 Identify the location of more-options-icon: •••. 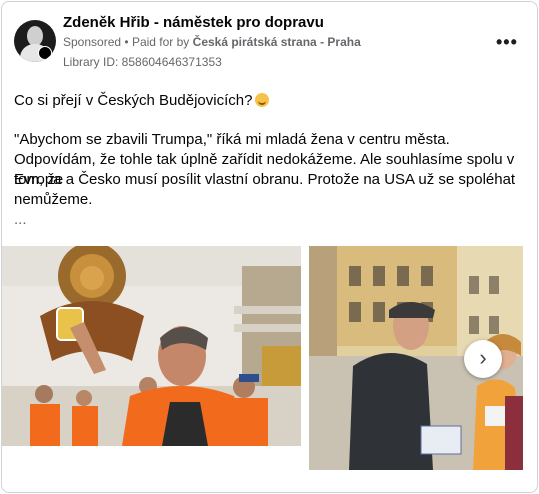
(507, 42).